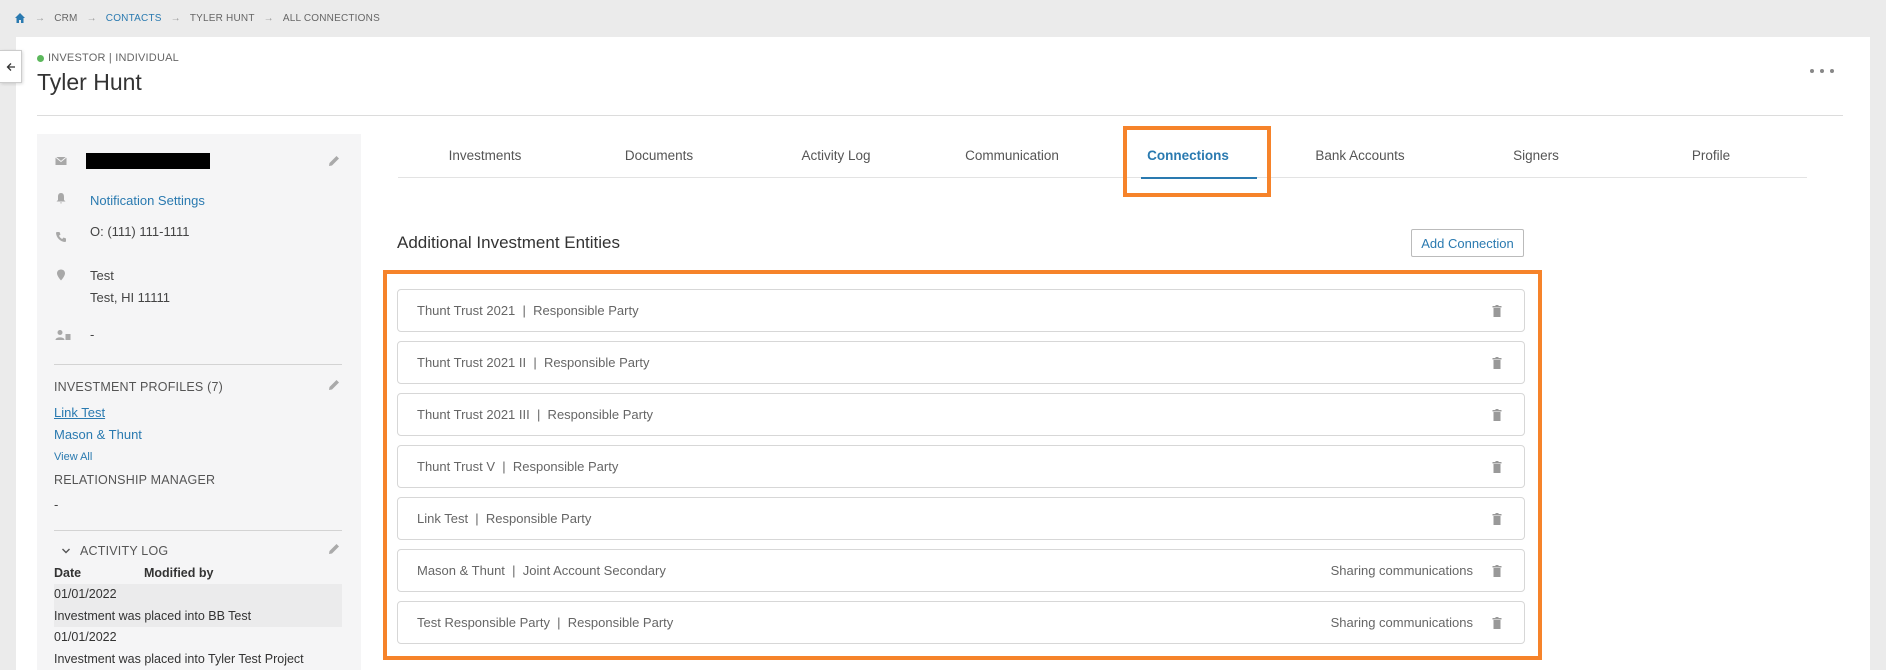  I want to click on connection-item: Thunt Trust V | Responsible Party, so click(961, 466).